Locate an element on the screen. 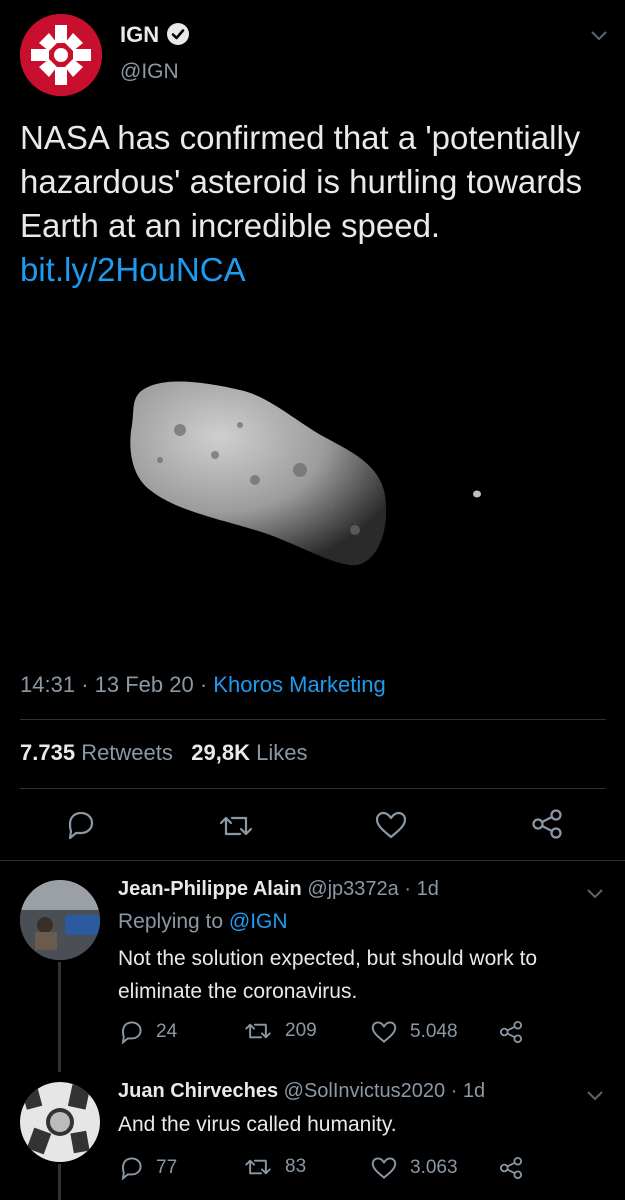 Image resolution: width=625 pixels, height=1200 pixels. reply-header: Juan Chirveches @SolInvictus2020 · 1d is located at coordinates (301, 1091).